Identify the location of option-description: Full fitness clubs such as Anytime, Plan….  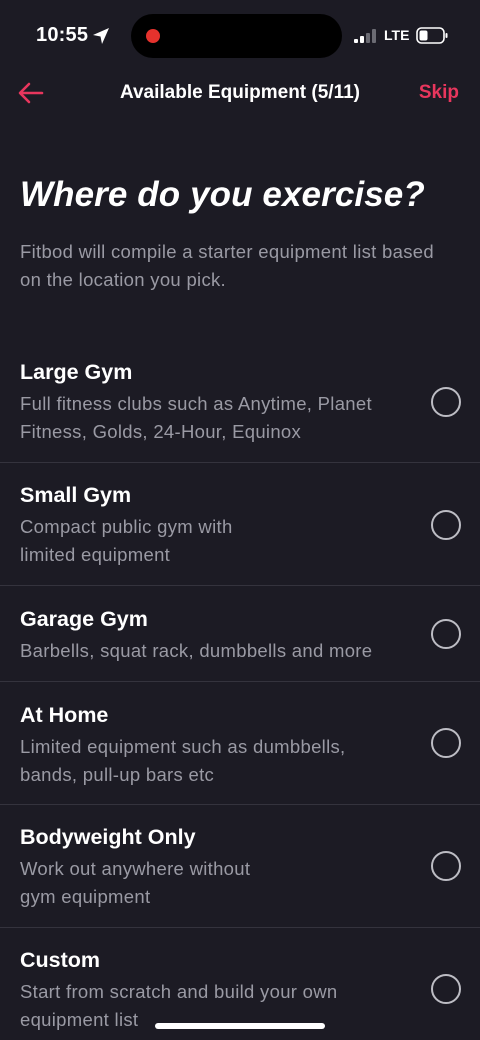
(225, 417).